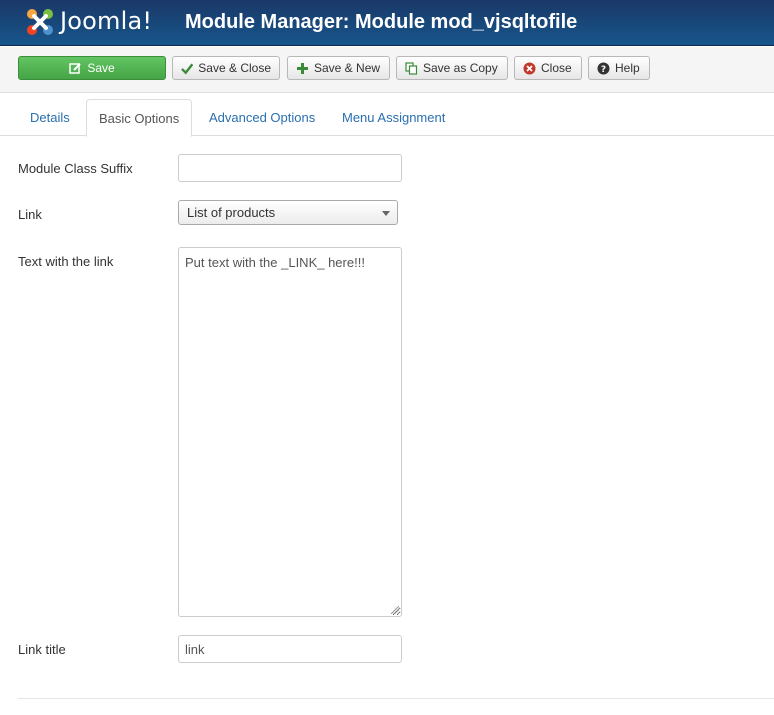  What do you see at coordinates (460, 68) in the screenshot?
I see `save-copy-label: Save as Copy` at bounding box center [460, 68].